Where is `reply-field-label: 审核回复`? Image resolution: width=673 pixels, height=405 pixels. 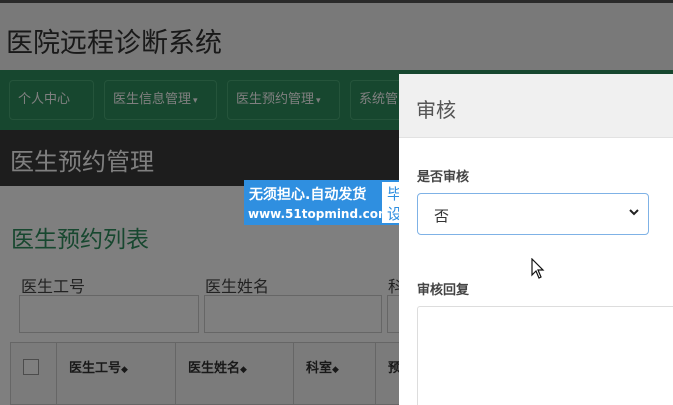 reply-field-label: 审核回复 is located at coordinates (443, 290).